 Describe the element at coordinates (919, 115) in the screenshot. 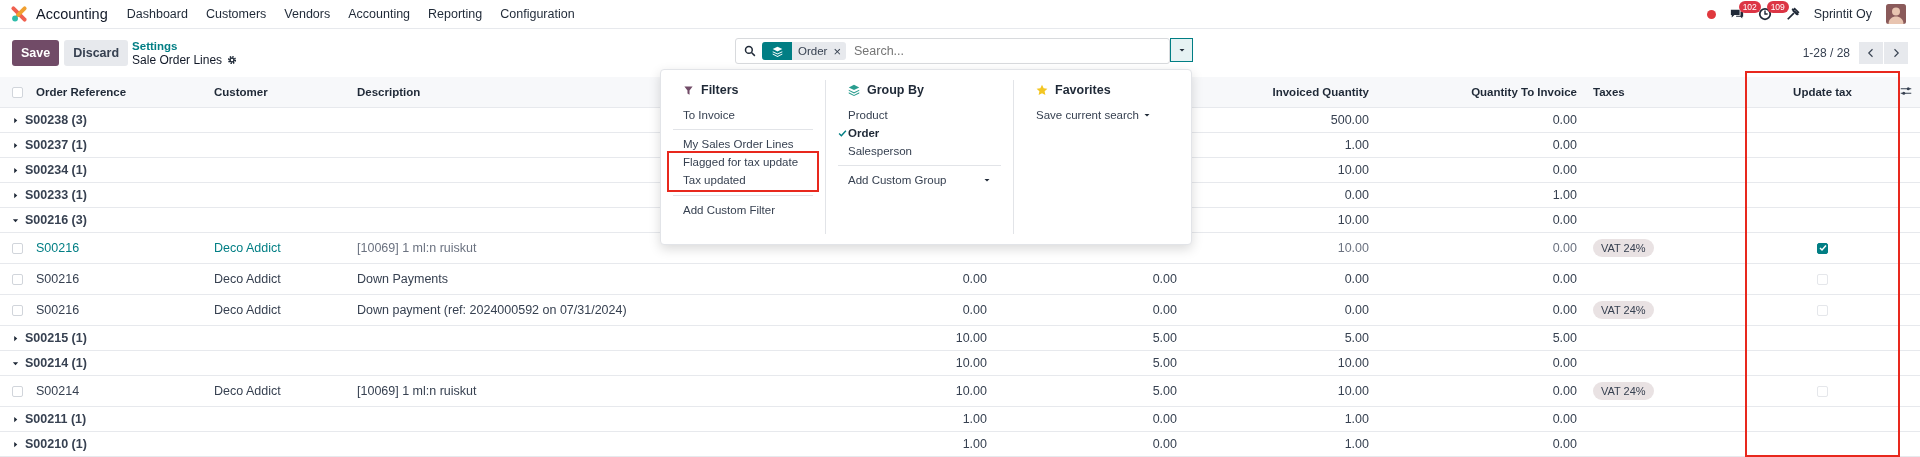

I see `group-by-option: Product` at that location.